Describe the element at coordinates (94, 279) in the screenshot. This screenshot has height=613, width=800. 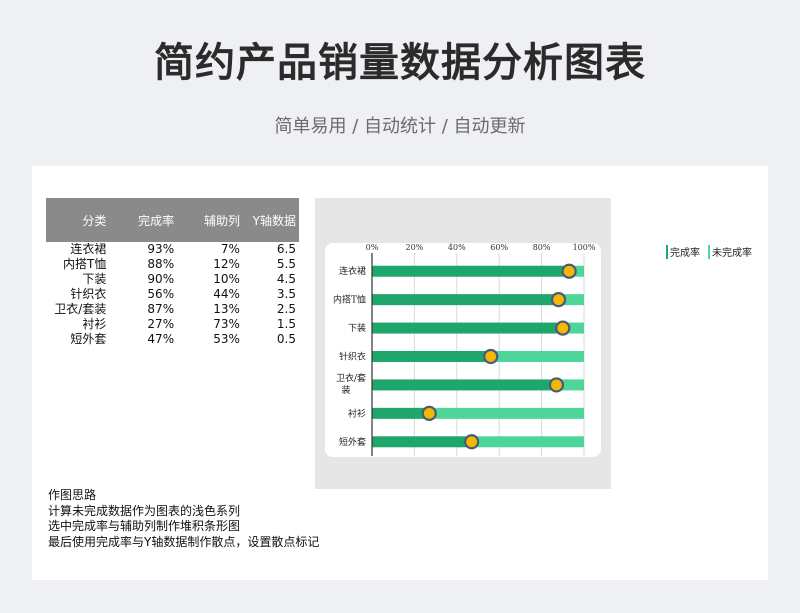
I see `table-cell: 下装` at that location.